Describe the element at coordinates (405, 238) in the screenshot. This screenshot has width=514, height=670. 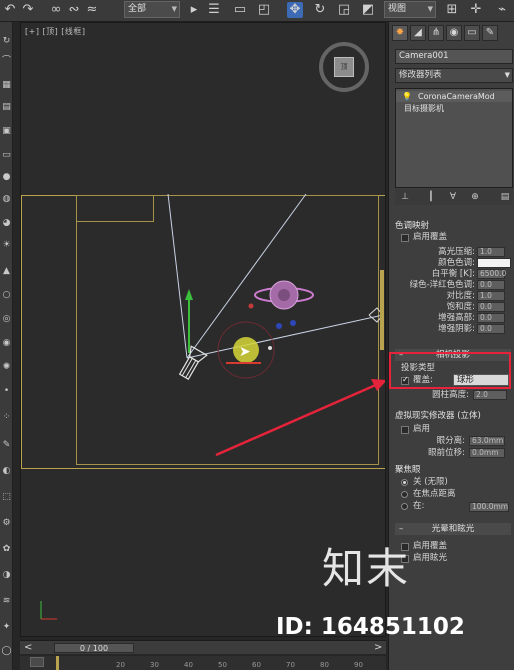
I see `tone-enable-checkbox` at that location.